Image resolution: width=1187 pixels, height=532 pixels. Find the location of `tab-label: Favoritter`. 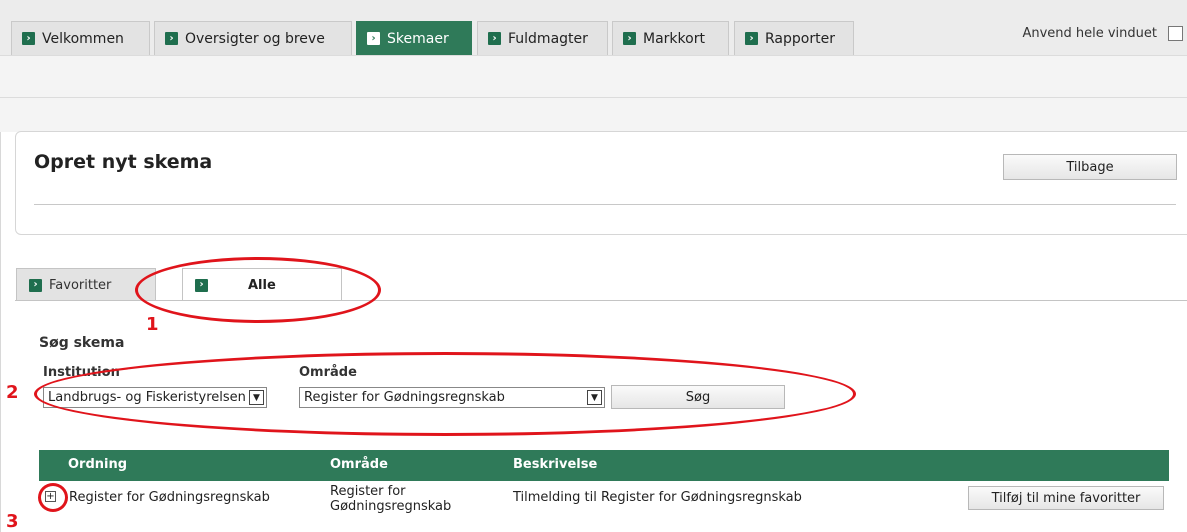

tab-label: Favoritter is located at coordinates (80, 285).